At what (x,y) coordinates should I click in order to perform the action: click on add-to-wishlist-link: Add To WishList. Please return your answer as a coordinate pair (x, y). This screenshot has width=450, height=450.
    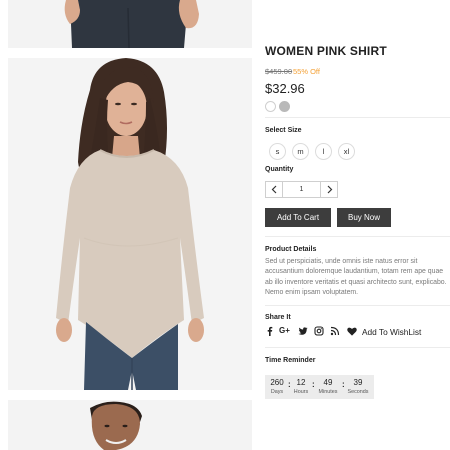
    Looking at the image, I should click on (384, 331).